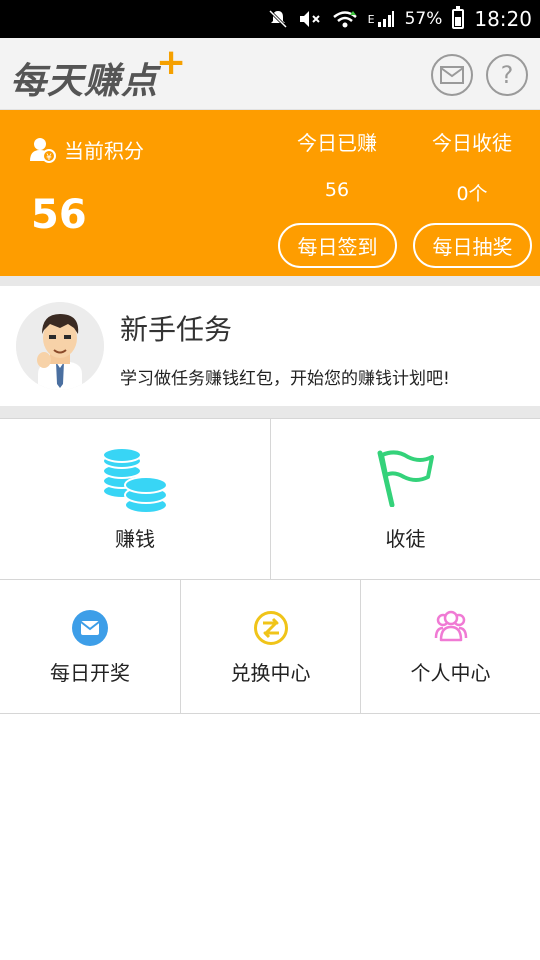 Image resolution: width=540 pixels, height=960 pixels. I want to click on businessman-avatar-icon, so click(60, 346).